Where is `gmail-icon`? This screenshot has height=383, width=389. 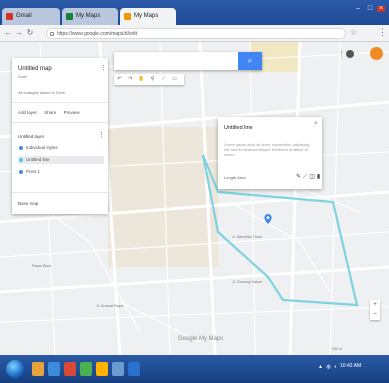 gmail-icon is located at coordinates (9, 16).